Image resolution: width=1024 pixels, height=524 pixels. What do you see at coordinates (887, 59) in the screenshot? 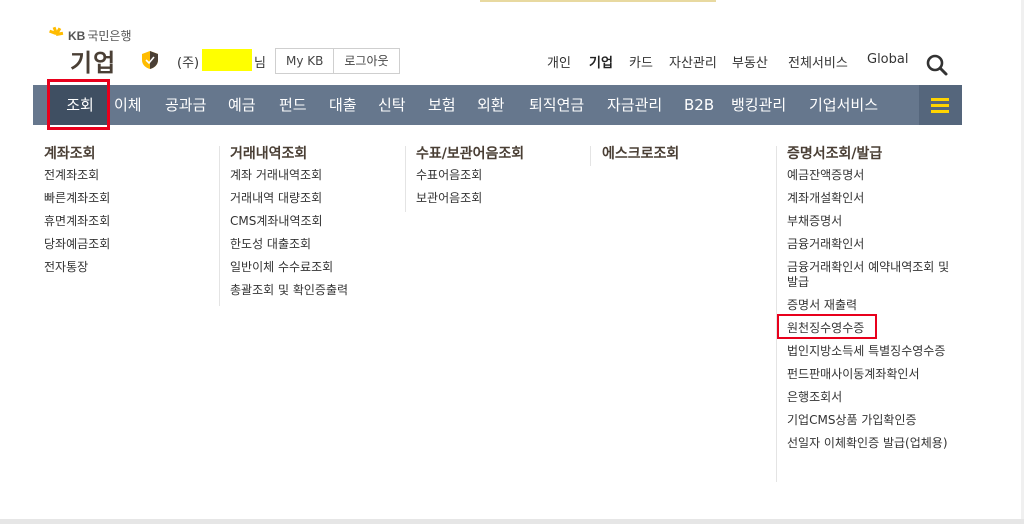
I see `util-nav-global: Global` at bounding box center [887, 59].